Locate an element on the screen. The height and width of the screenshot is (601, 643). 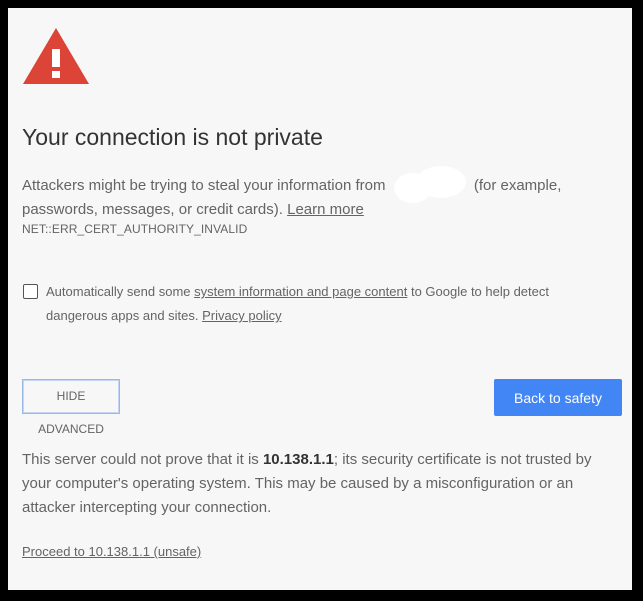
details-text-before: This server could not prove that it is is located at coordinates (140, 459).